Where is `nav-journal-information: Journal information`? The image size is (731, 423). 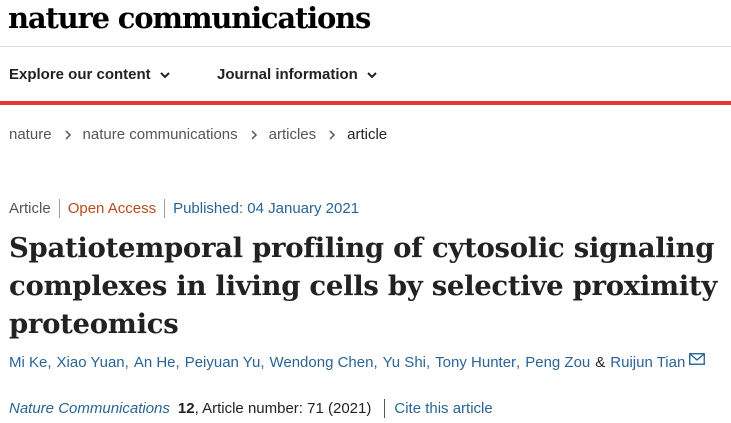
nav-journal-information: Journal information is located at coordinates (297, 74).